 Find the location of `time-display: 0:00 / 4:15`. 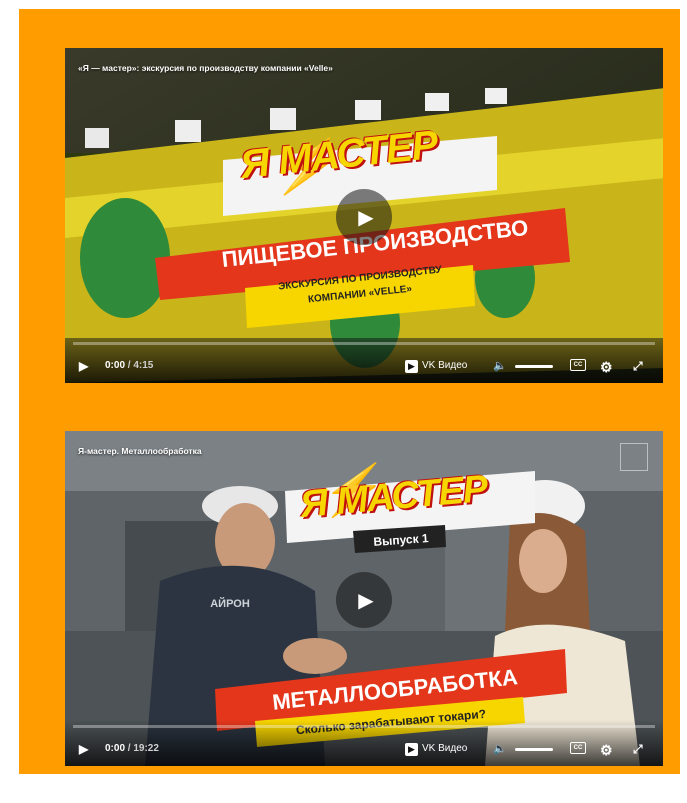

time-display: 0:00 / 4:15 is located at coordinates (129, 366).